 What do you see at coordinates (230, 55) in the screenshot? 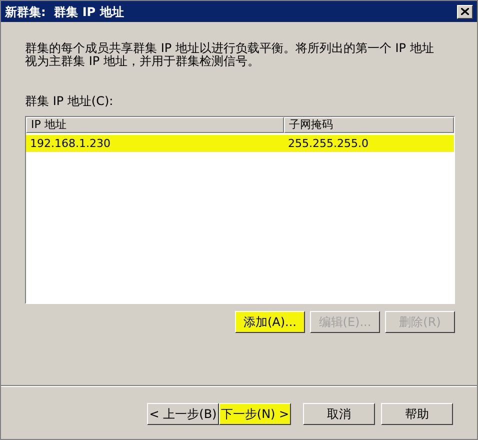
I see `description-text: 群集的每个成员共享群集 IP 地址以进行负载平衡。将所列出的第一个 IP 地址视为主群集 IP 地址，并用于群集检测信号。` at bounding box center [230, 55].